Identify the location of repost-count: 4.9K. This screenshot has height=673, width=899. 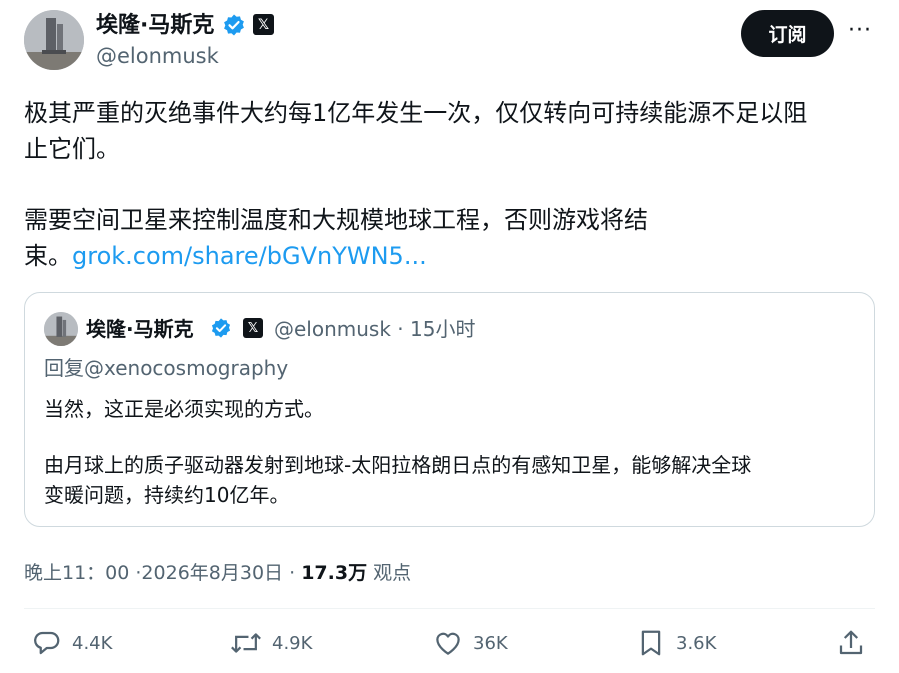
(292, 643).